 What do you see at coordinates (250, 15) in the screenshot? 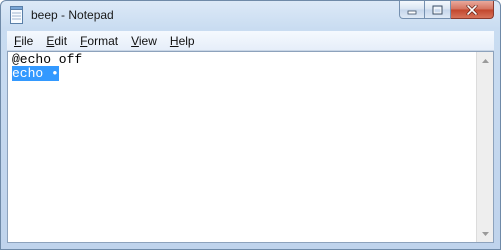
I see `title-bar: beep - Notepad` at bounding box center [250, 15].